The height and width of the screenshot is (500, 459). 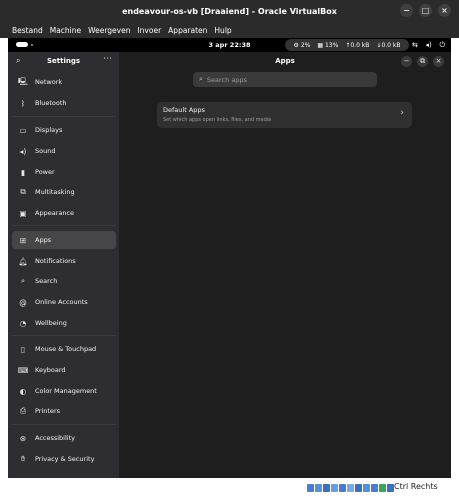 I want to click on maximize-icon: □, so click(x=425, y=10).